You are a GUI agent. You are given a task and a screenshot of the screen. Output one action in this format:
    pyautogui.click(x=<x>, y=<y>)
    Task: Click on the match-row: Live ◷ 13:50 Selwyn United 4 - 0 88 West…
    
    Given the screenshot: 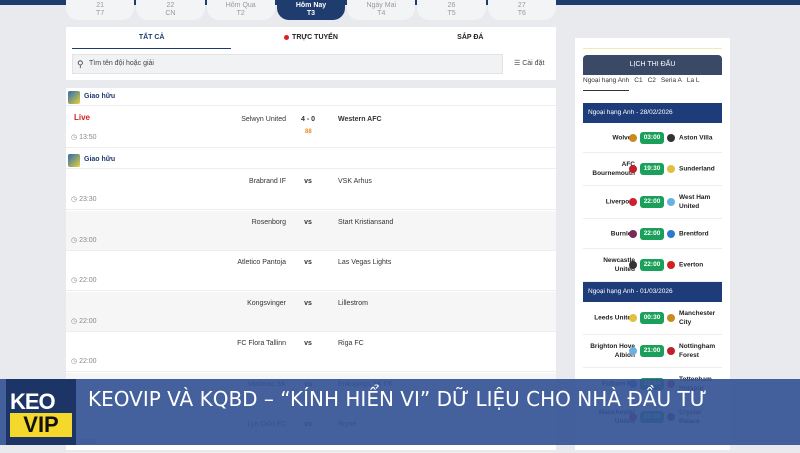 What is the action you would take?
    pyautogui.click(x=311, y=128)
    